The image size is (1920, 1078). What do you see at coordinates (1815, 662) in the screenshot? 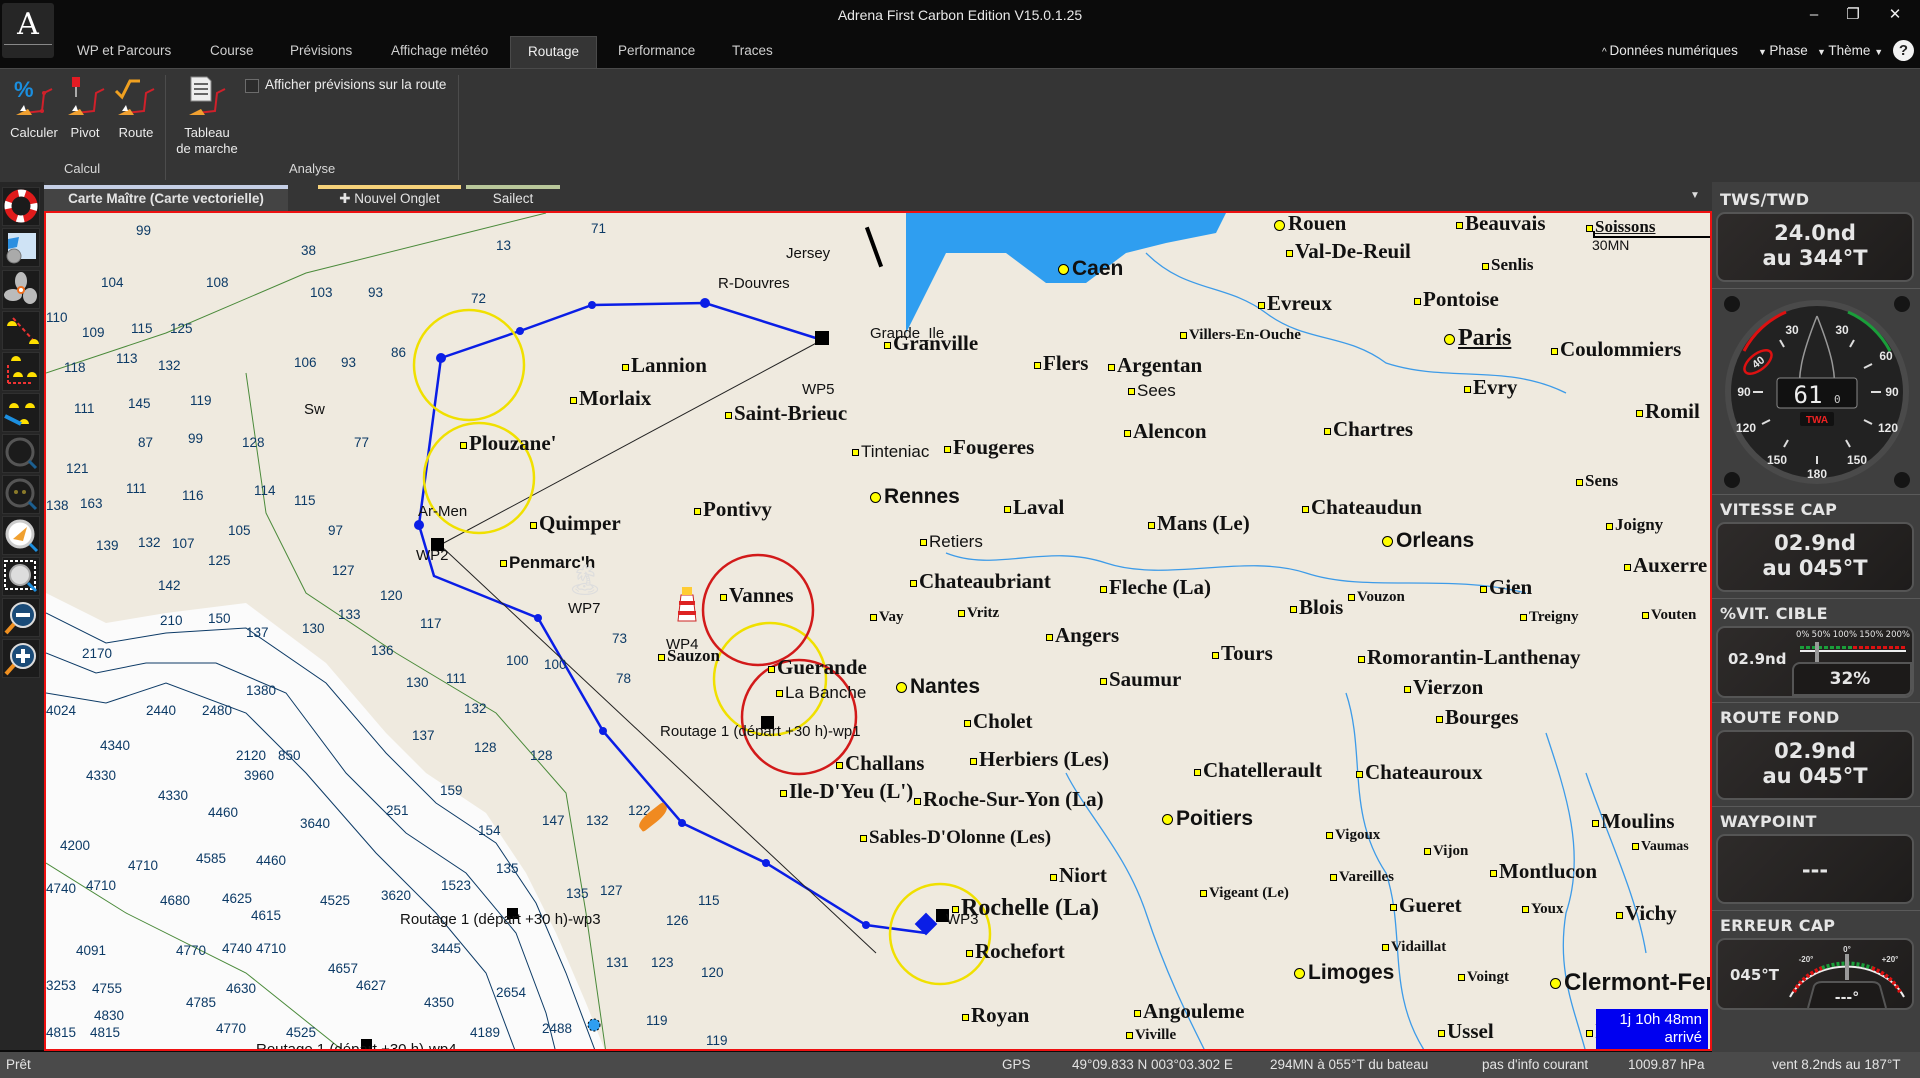
I see `vit-cible-display: 02.9nd 0% 50% 100% 150% 200% 32%` at bounding box center [1815, 662].